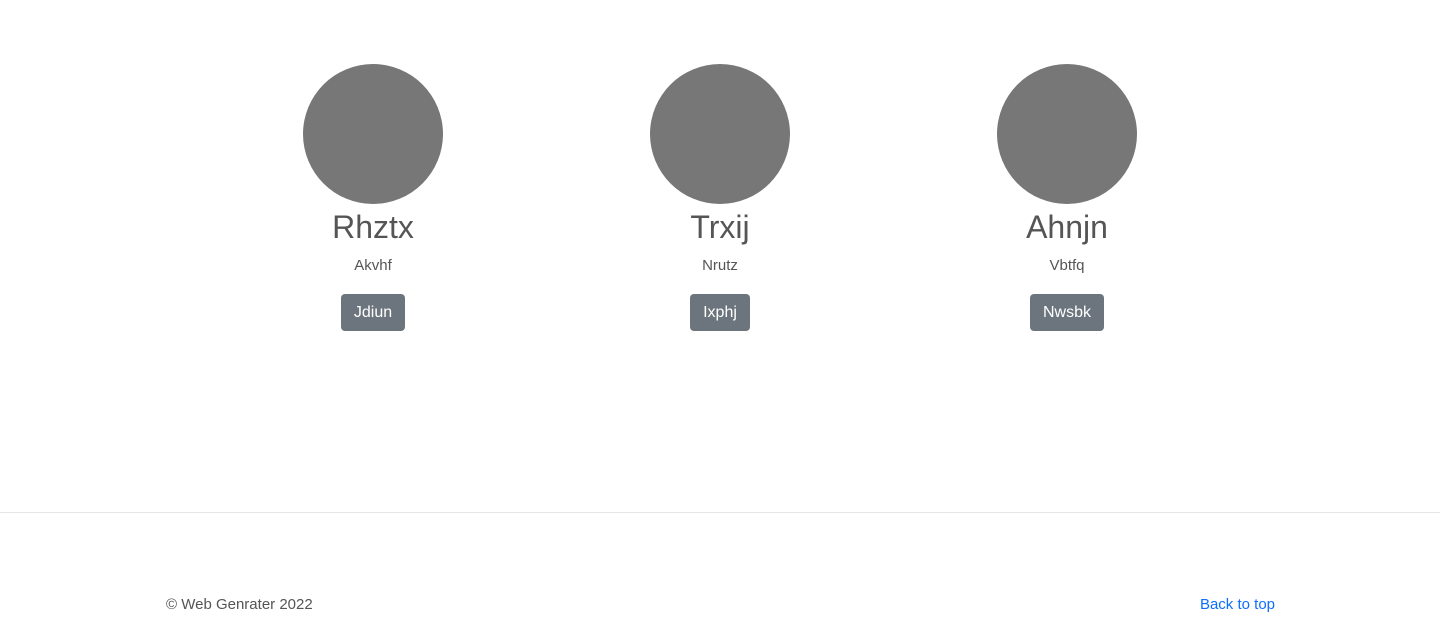  Describe the element at coordinates (720, 227) in the screenshot. I see `card-name: Trxij` at that location.